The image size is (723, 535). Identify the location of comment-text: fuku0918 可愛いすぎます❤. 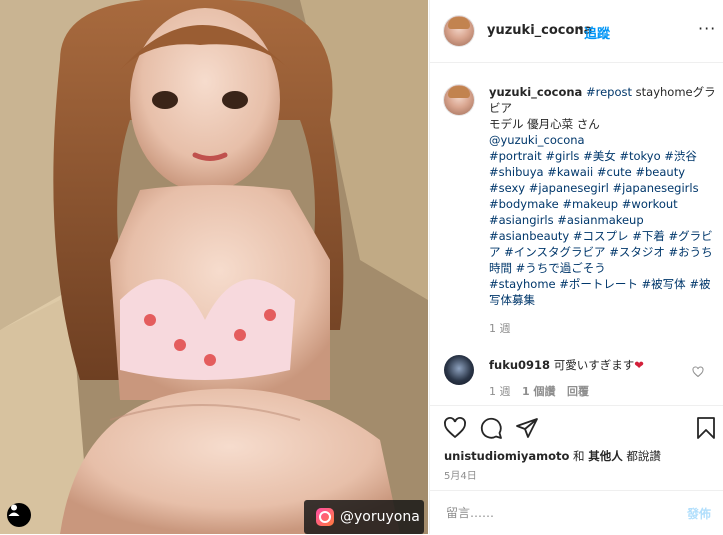
(566, 365).